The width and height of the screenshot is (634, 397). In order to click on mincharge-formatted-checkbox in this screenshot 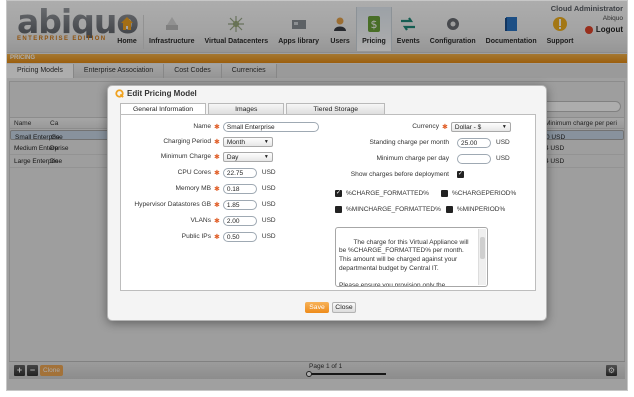, I will do `click(338, 209)`.